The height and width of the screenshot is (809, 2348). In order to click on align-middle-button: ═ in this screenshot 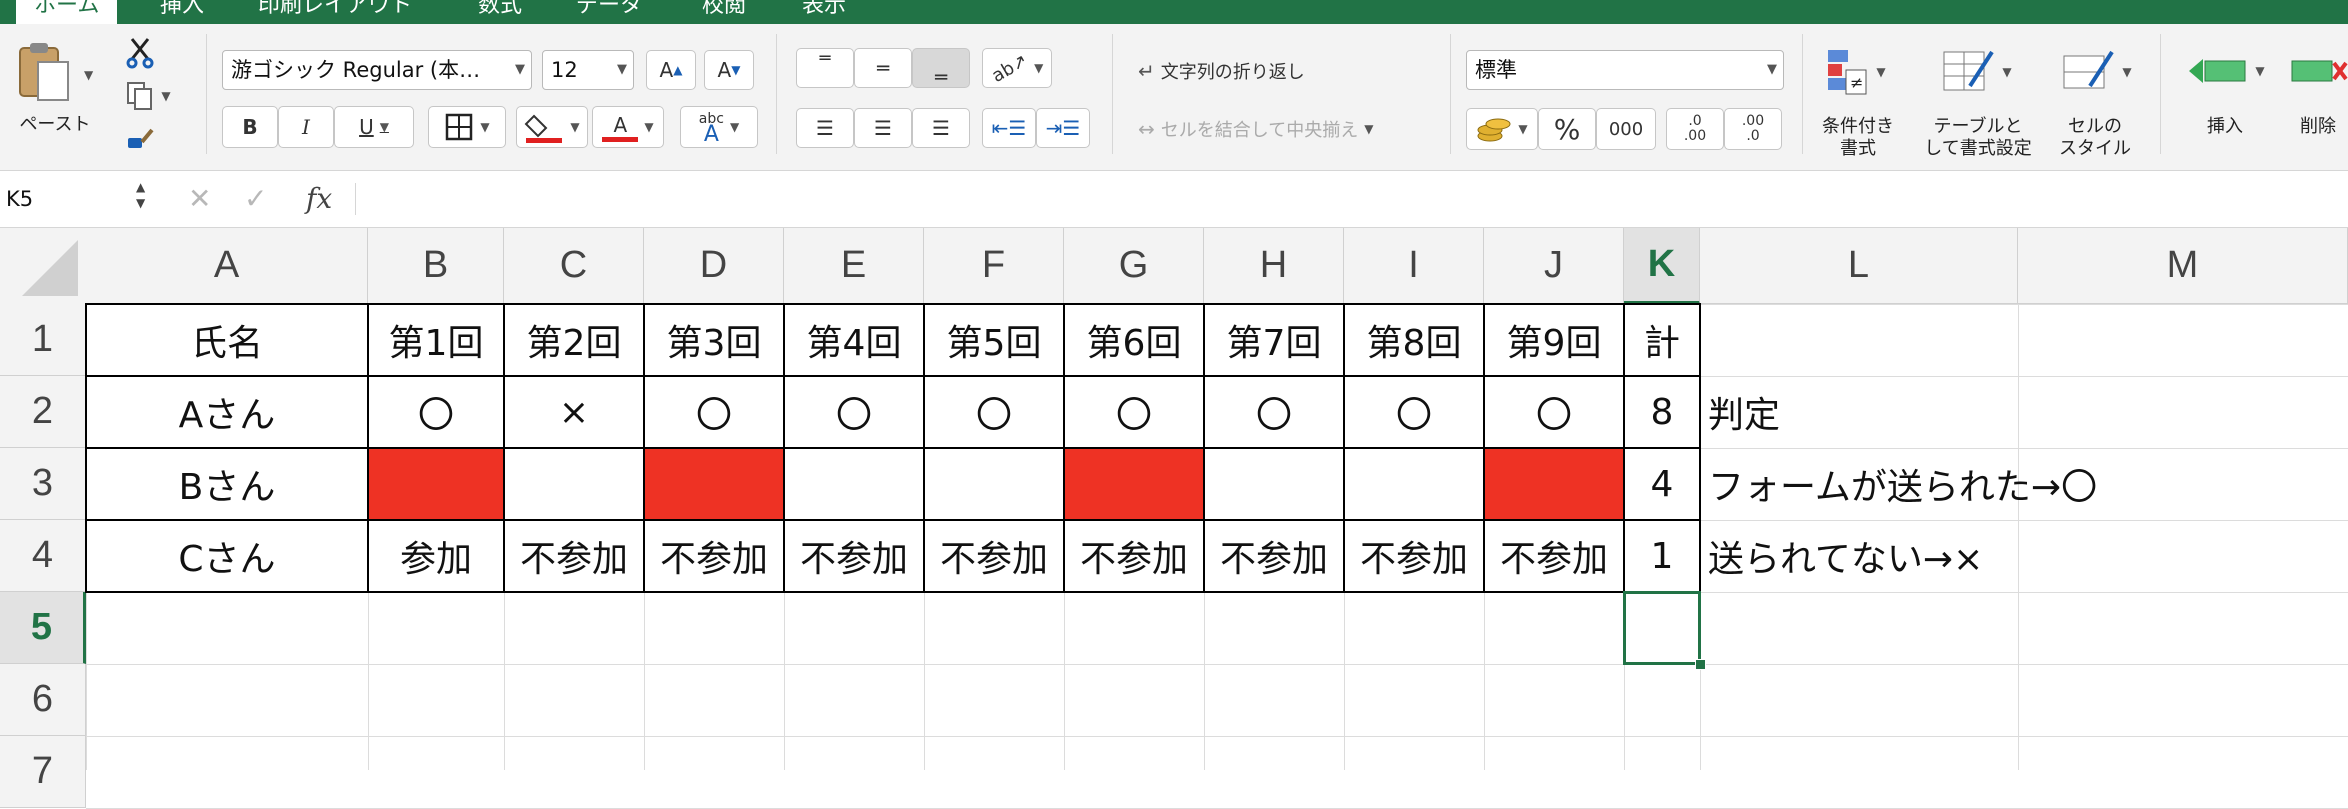, I will do `click(883, 68)`.